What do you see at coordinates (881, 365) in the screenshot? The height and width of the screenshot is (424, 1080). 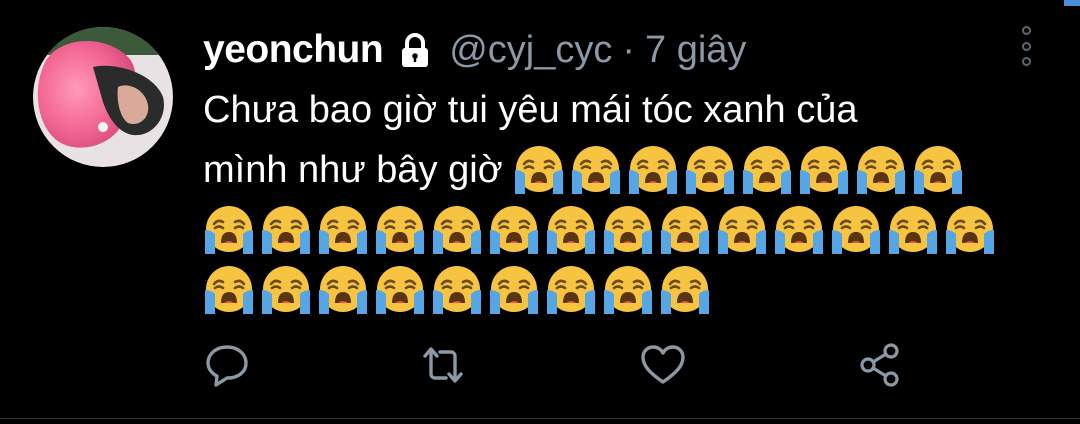 I see `share-icon` at bounding box center [881, 365].